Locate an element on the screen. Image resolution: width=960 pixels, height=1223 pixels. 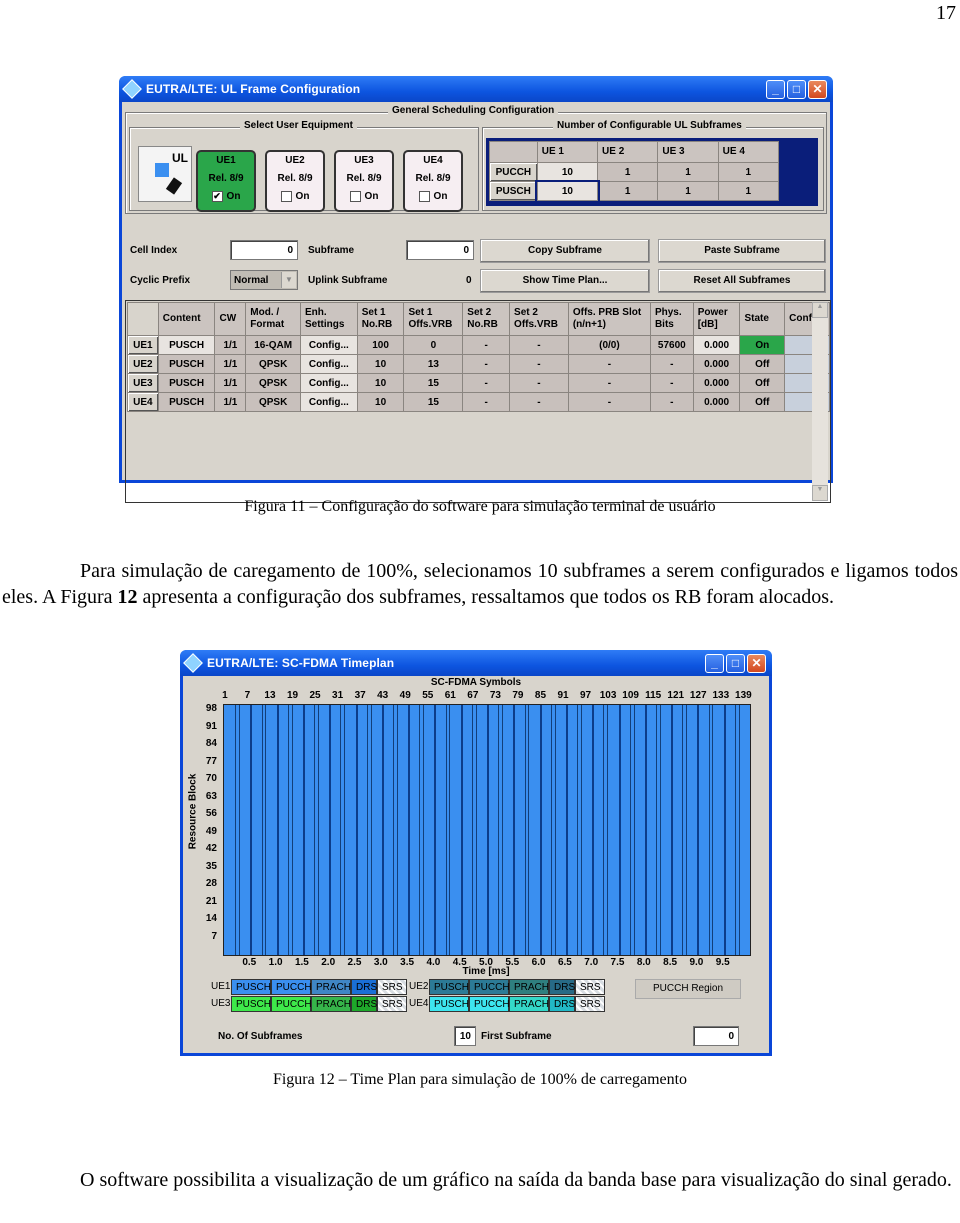
first-subframe-field: 0 is located at coordinates (716, 1036).